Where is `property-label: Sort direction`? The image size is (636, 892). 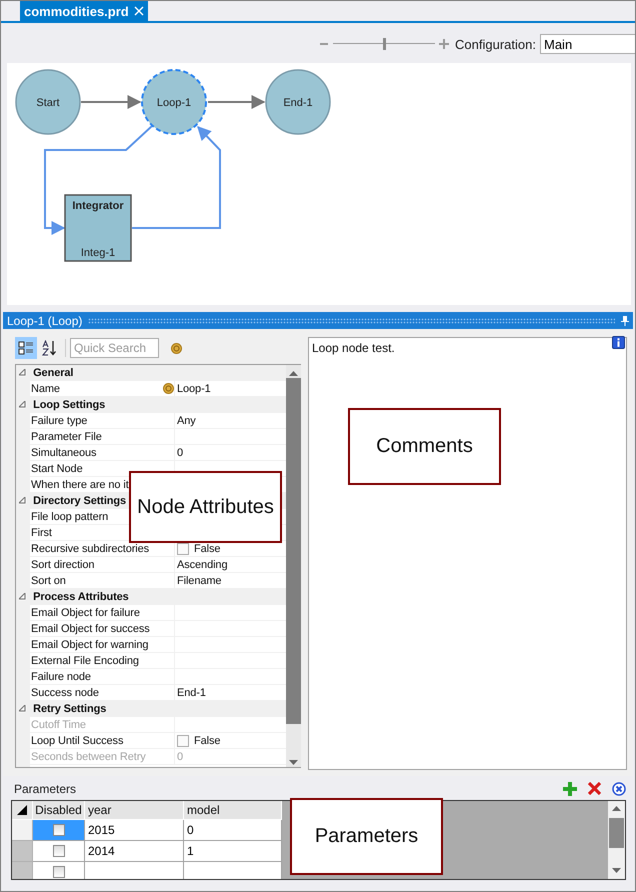 property-label: Sort direction is located at coordinates (62, 564).